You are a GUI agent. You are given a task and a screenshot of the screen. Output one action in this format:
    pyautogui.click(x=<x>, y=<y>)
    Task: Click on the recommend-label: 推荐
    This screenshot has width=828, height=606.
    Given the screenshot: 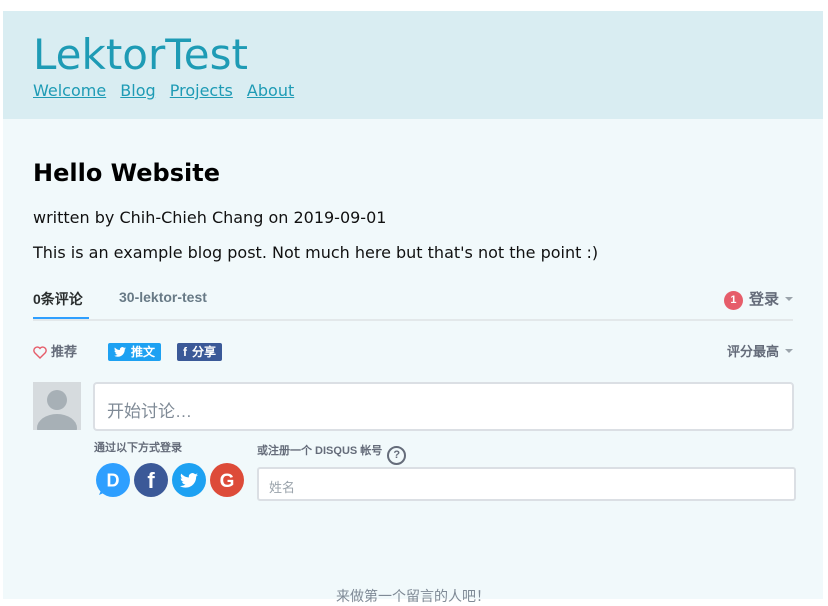 What is the action you would take?
    pyautogui.click(x=64, y=351)
    